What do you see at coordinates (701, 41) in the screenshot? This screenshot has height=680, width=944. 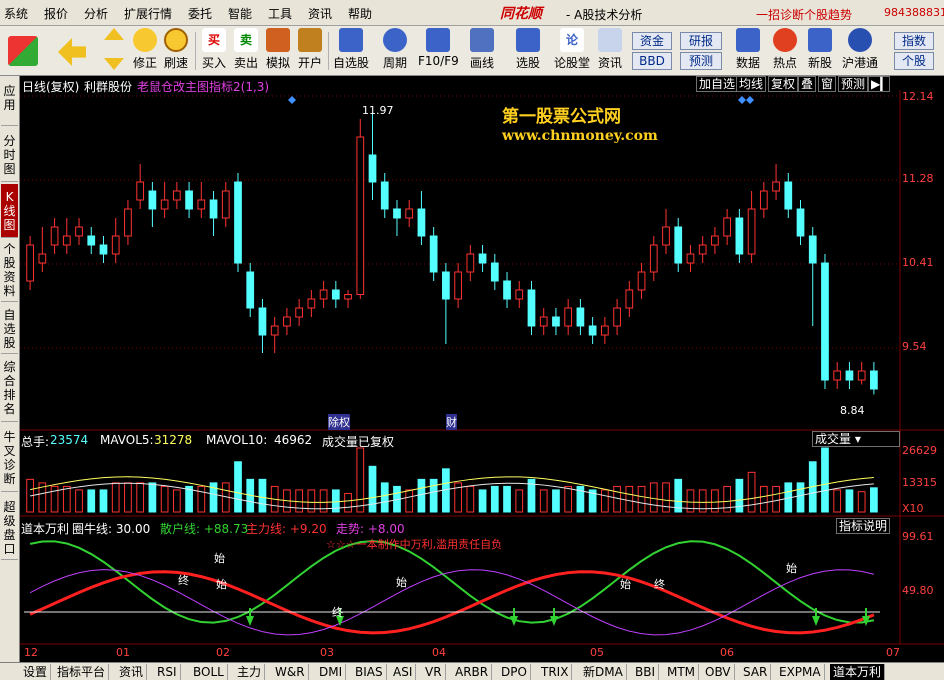 I see `research-box: 研报` at bounding box center [701, 41].